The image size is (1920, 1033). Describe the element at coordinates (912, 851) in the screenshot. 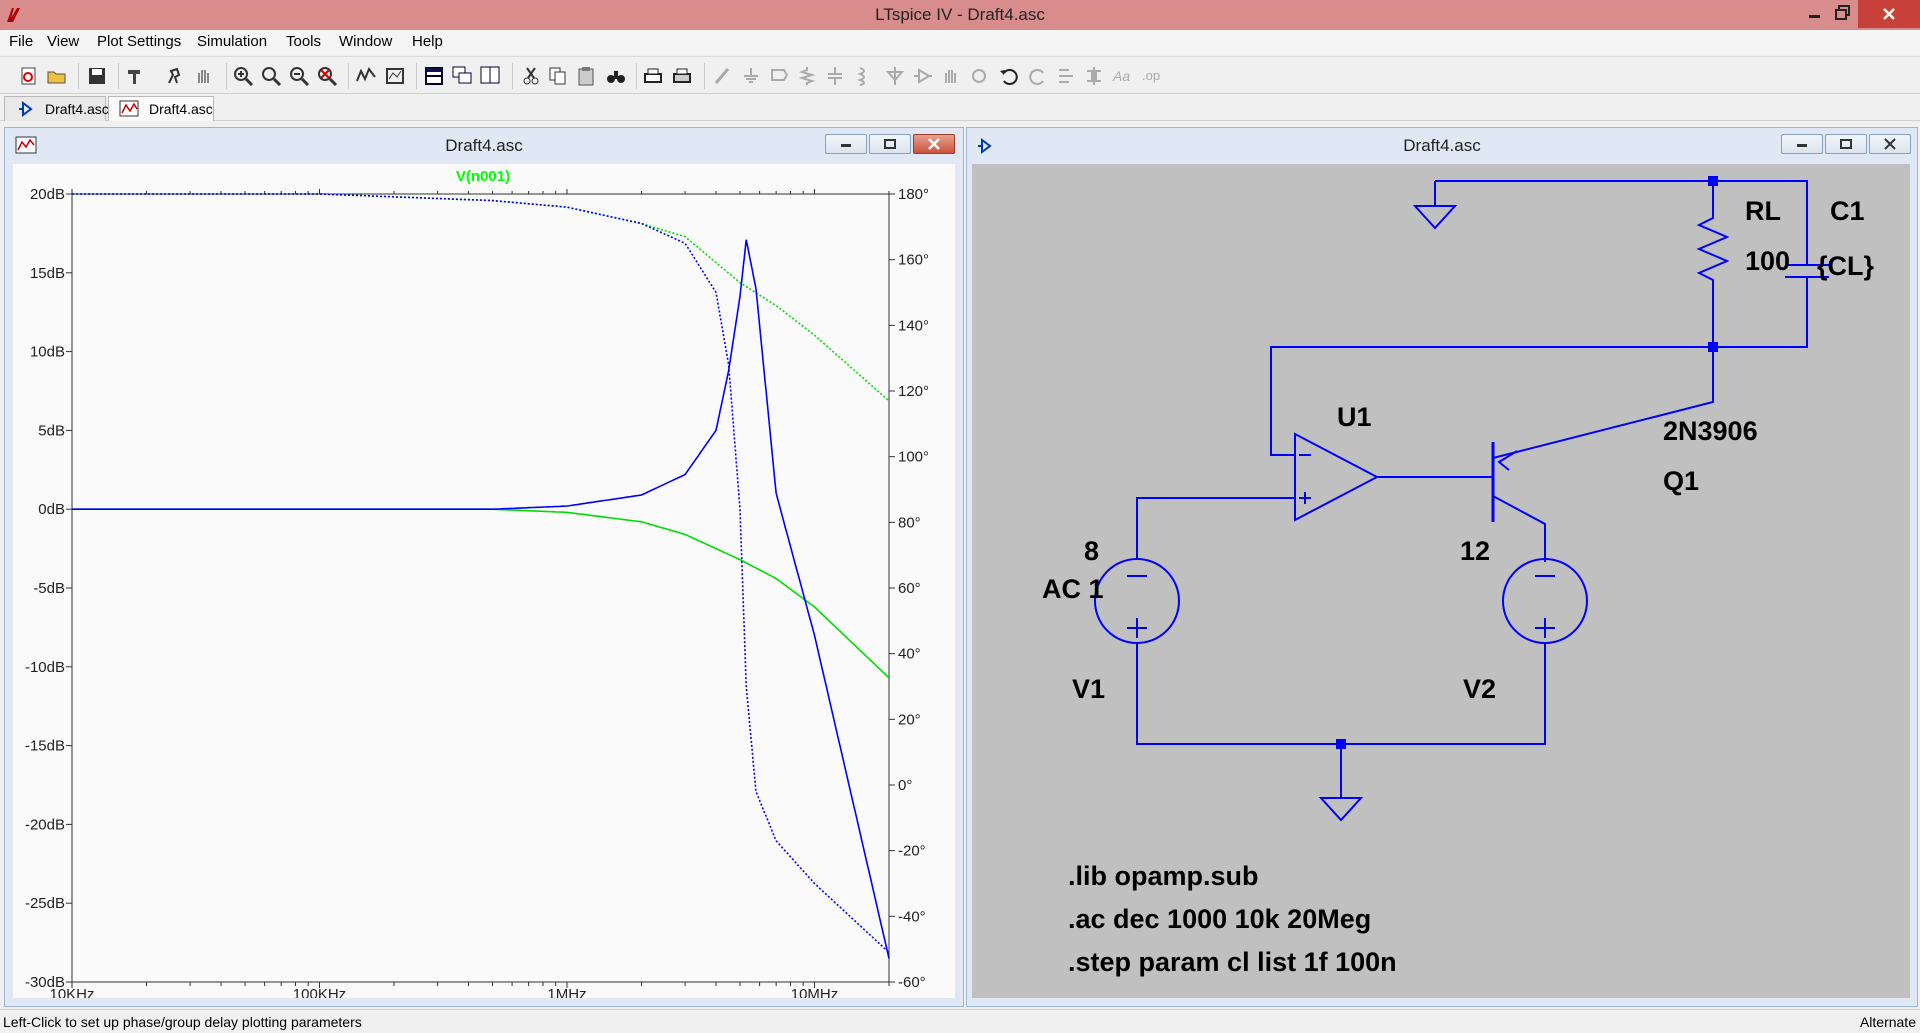

I see `phase-tick-label: -20°` at that location.